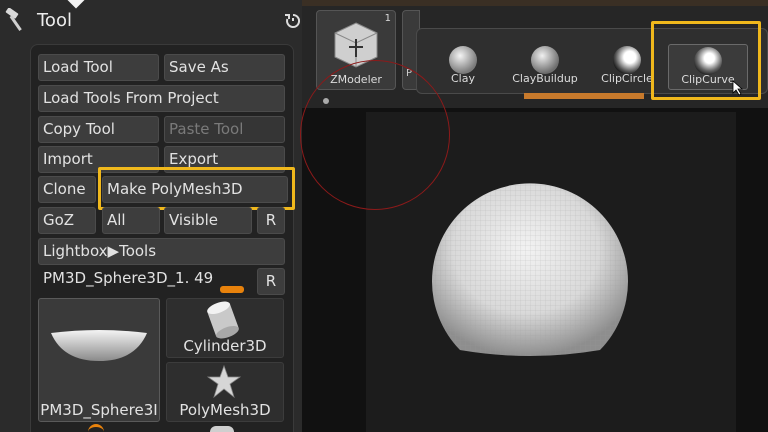 Image resolution: width=768 pixels, height=432 pixels. I want to click on brush-claybuildup: ClayBuildup, so click(545, 67).